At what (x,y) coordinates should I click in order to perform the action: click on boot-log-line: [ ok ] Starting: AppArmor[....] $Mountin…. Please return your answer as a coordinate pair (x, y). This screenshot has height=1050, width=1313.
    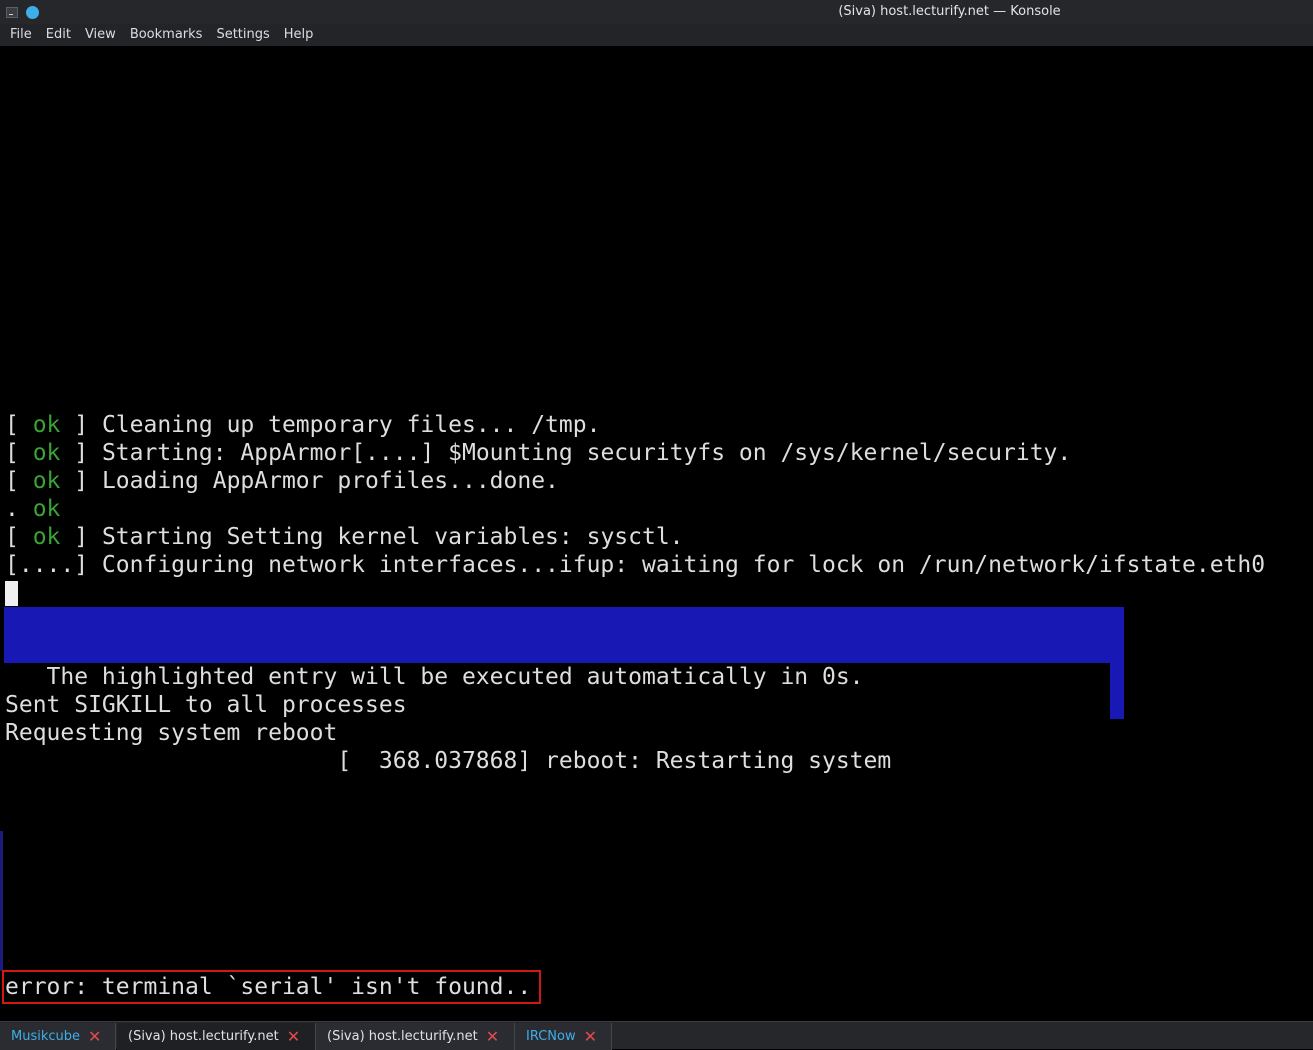
    Looking at the image, I should click on (538, 453).